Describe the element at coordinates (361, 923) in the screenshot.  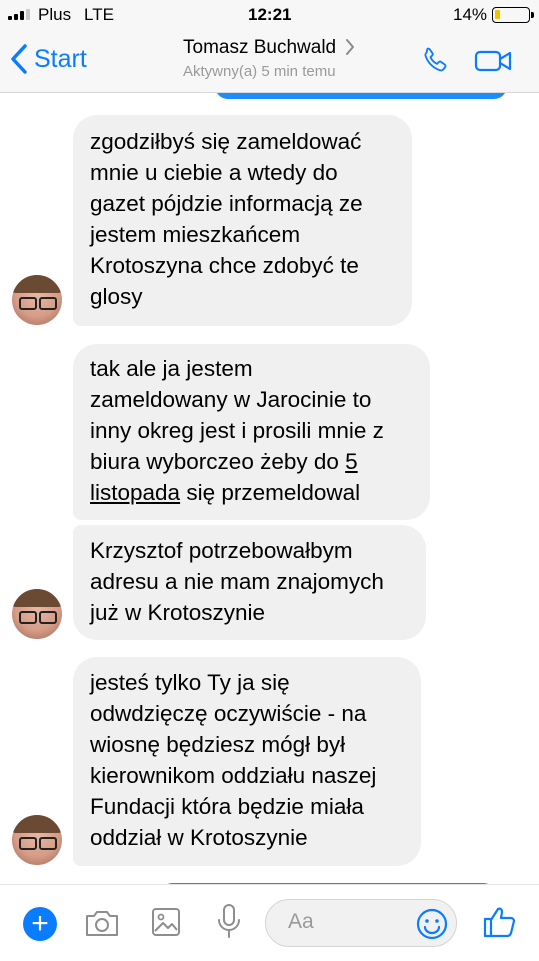
I see `message-input: Aa` at that location.